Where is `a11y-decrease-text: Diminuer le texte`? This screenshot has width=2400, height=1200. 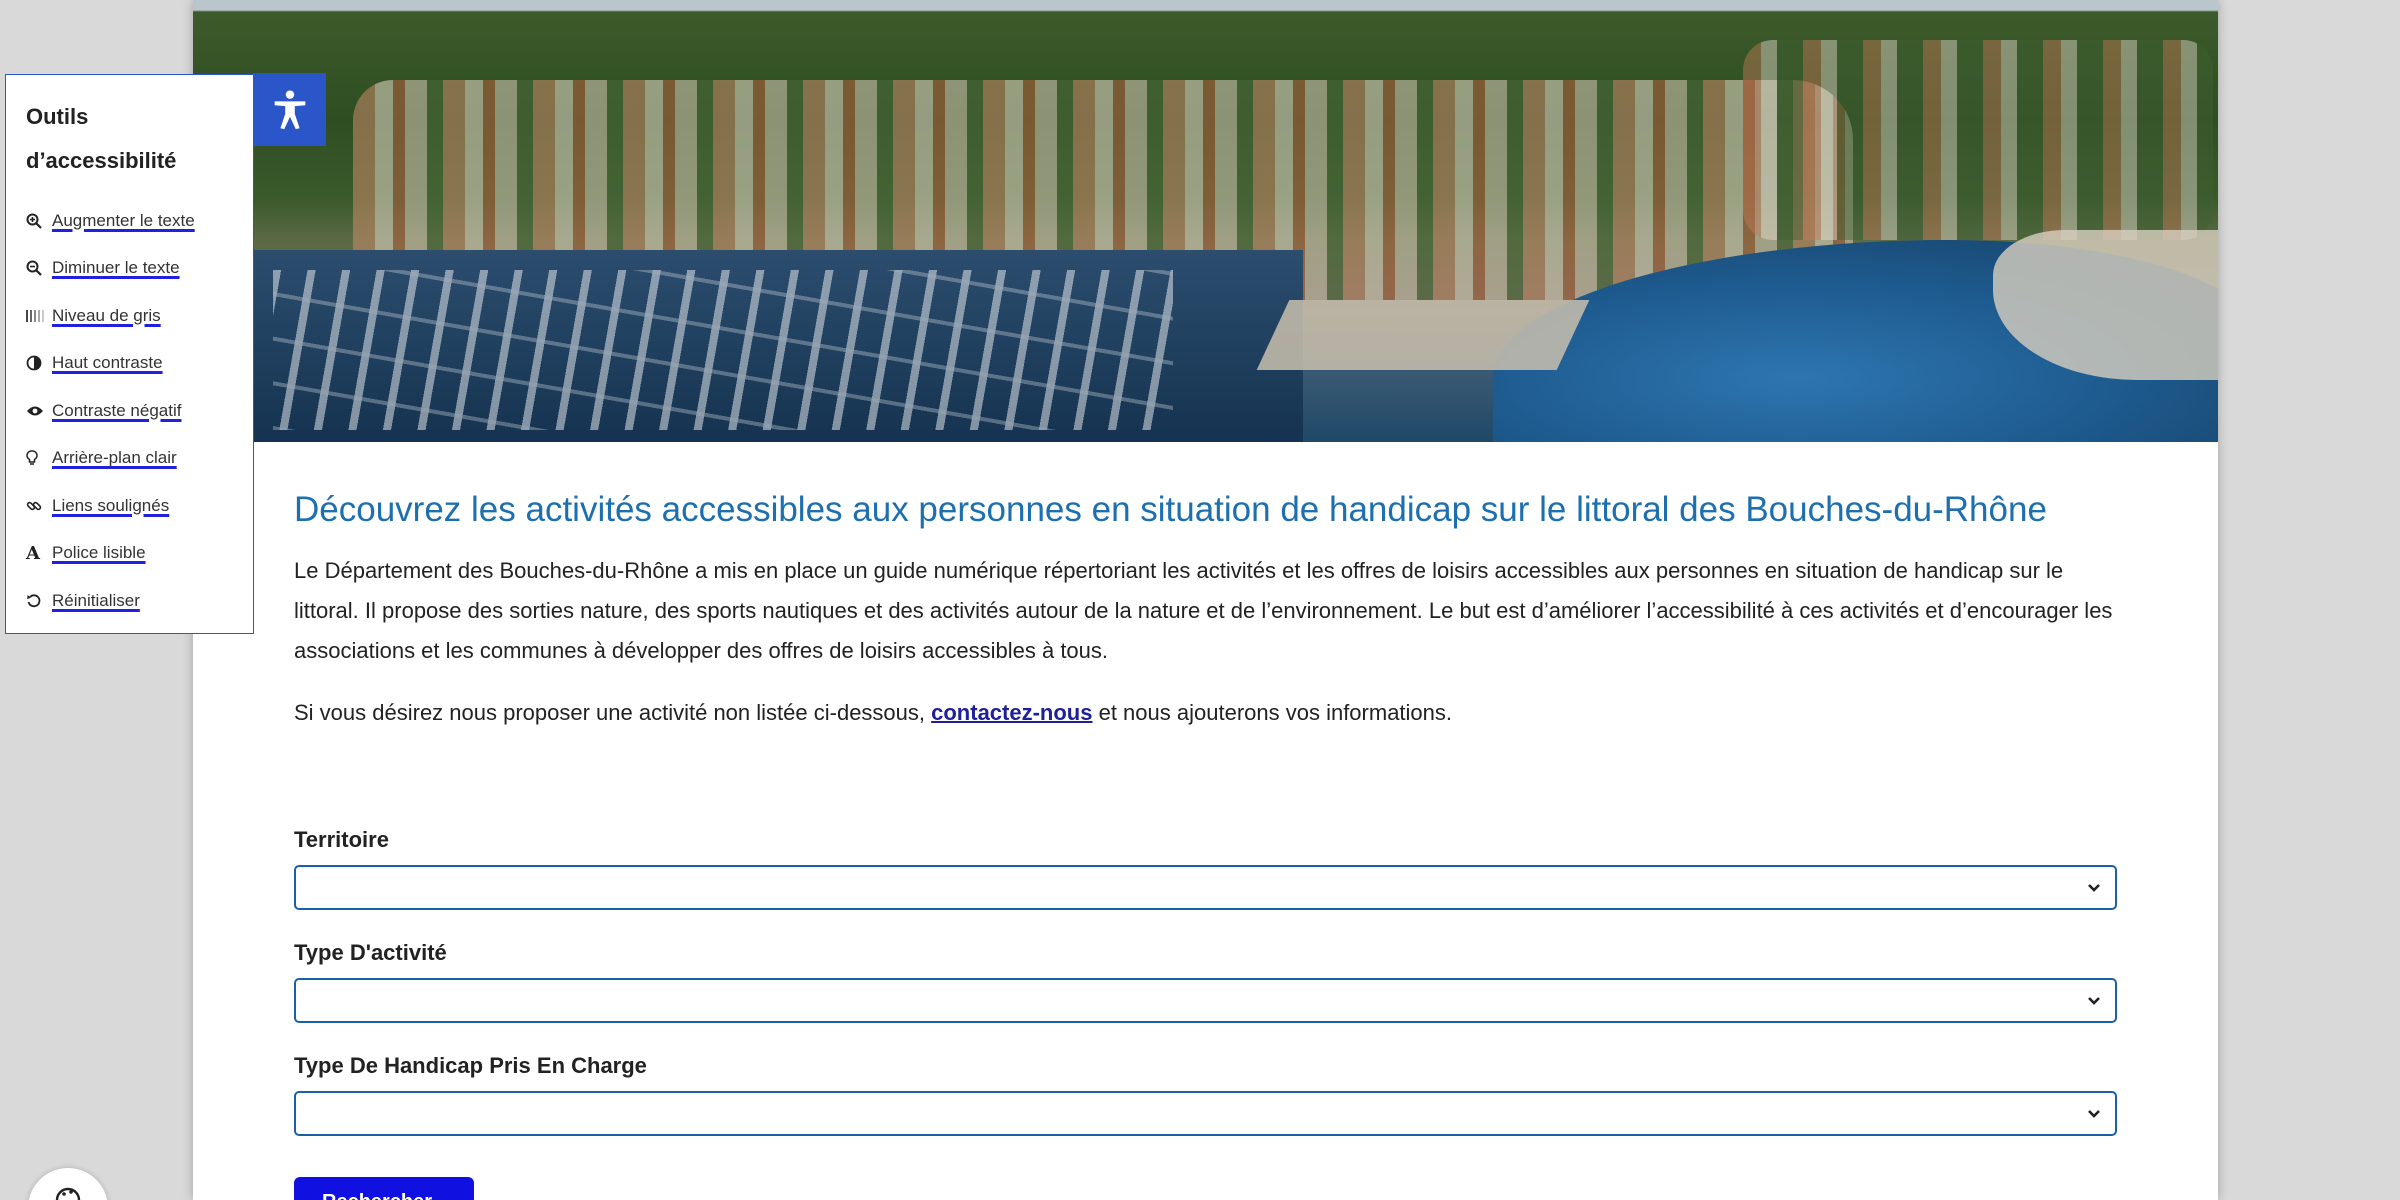 a11y-decrease-text: Diminuer le texte is located at coordinates (129, 269).